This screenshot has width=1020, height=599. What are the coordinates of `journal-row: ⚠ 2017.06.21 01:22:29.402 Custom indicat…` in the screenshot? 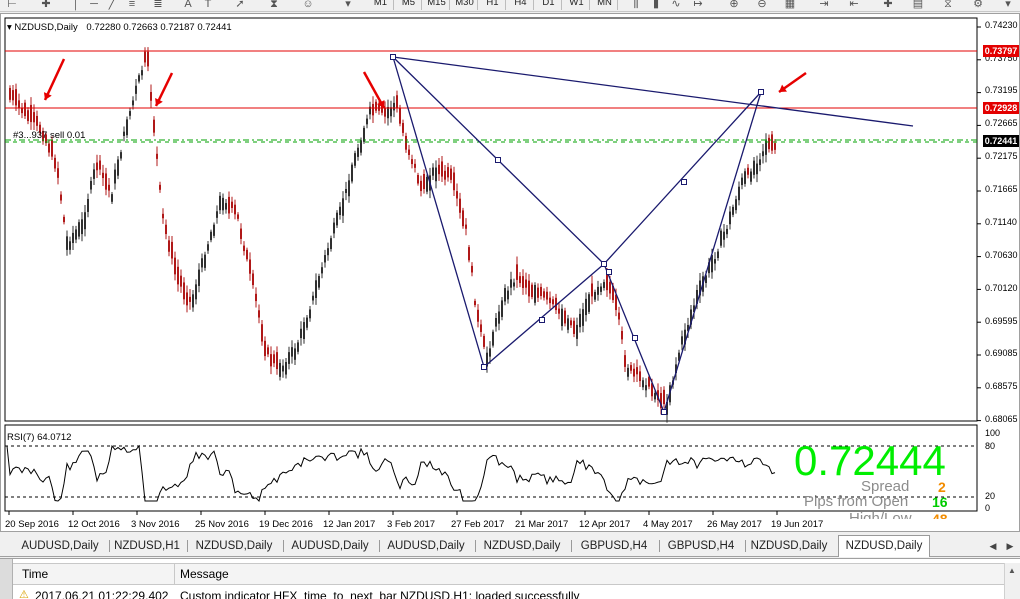 It's located at (508, 592).